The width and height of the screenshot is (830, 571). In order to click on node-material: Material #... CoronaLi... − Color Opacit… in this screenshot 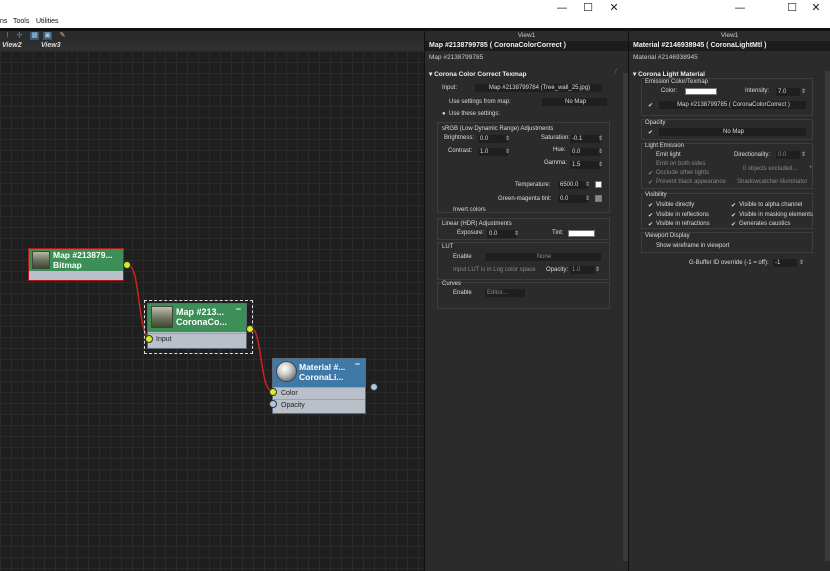, I will do `click(323, 386)`.